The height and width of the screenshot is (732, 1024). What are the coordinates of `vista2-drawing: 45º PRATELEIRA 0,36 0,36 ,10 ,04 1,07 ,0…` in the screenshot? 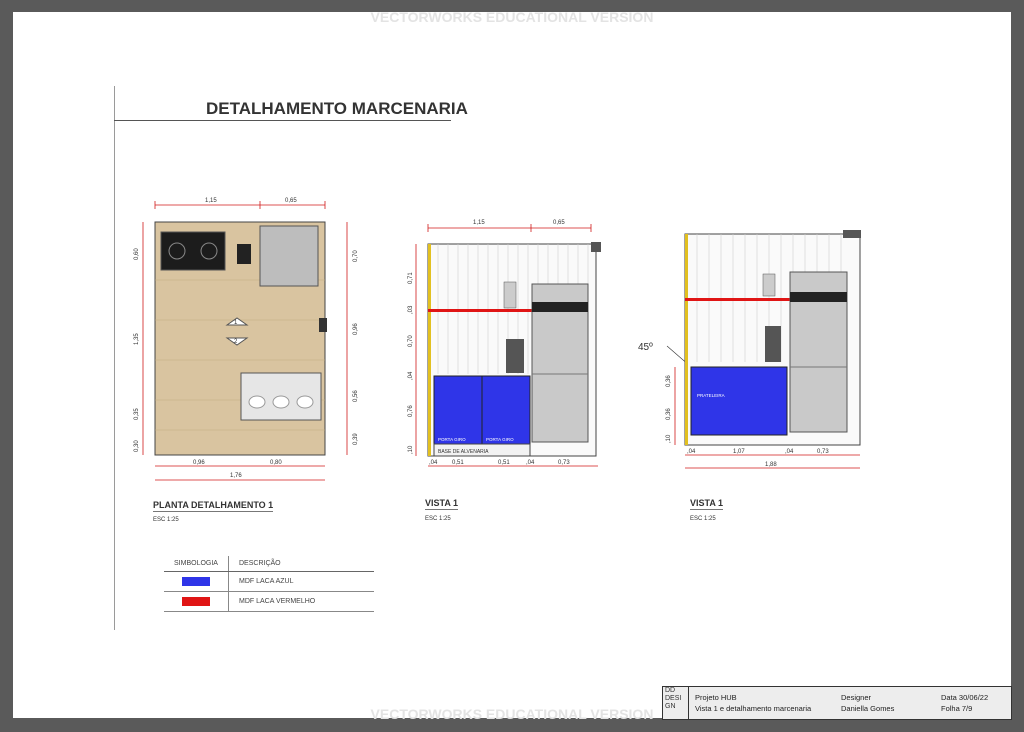 It's located at (749, 349).